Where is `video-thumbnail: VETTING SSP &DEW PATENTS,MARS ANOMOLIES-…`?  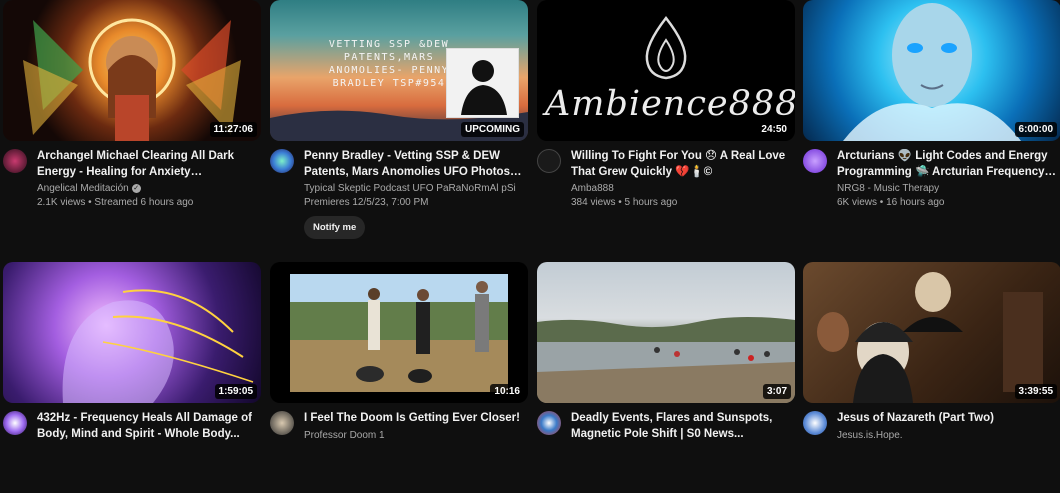 video-thumbnail: VETTING SSP &DEW PATENTS,MARS ANOMOLIES-… is located at coordinates (399, 70).